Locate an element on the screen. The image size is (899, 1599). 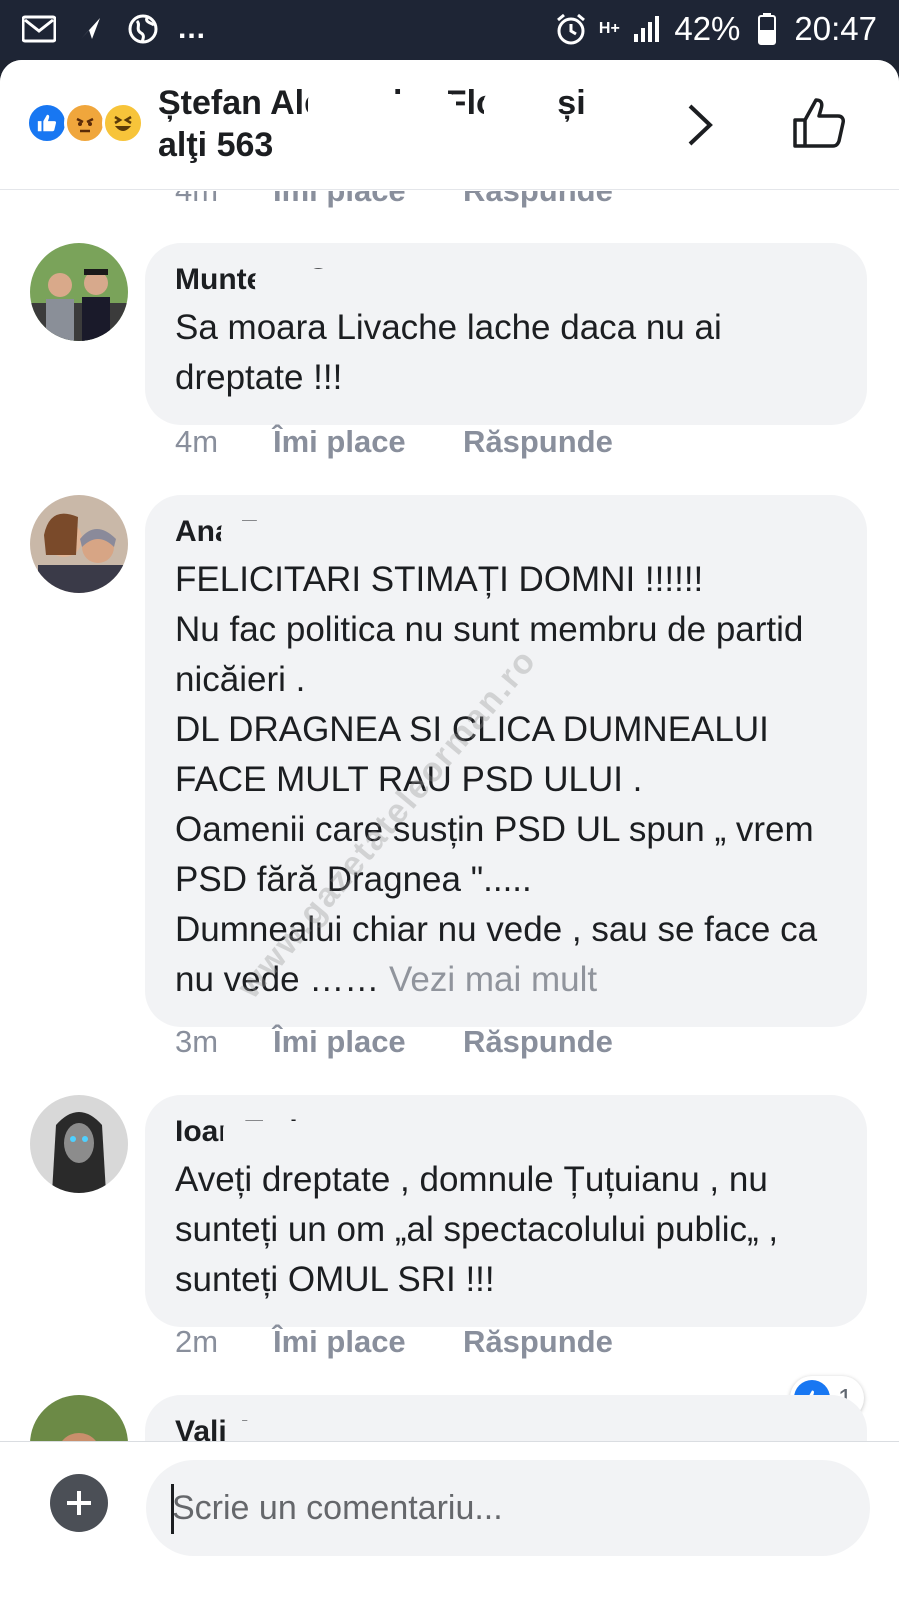
add-attachment-button is located at coordinates (79, 1503).